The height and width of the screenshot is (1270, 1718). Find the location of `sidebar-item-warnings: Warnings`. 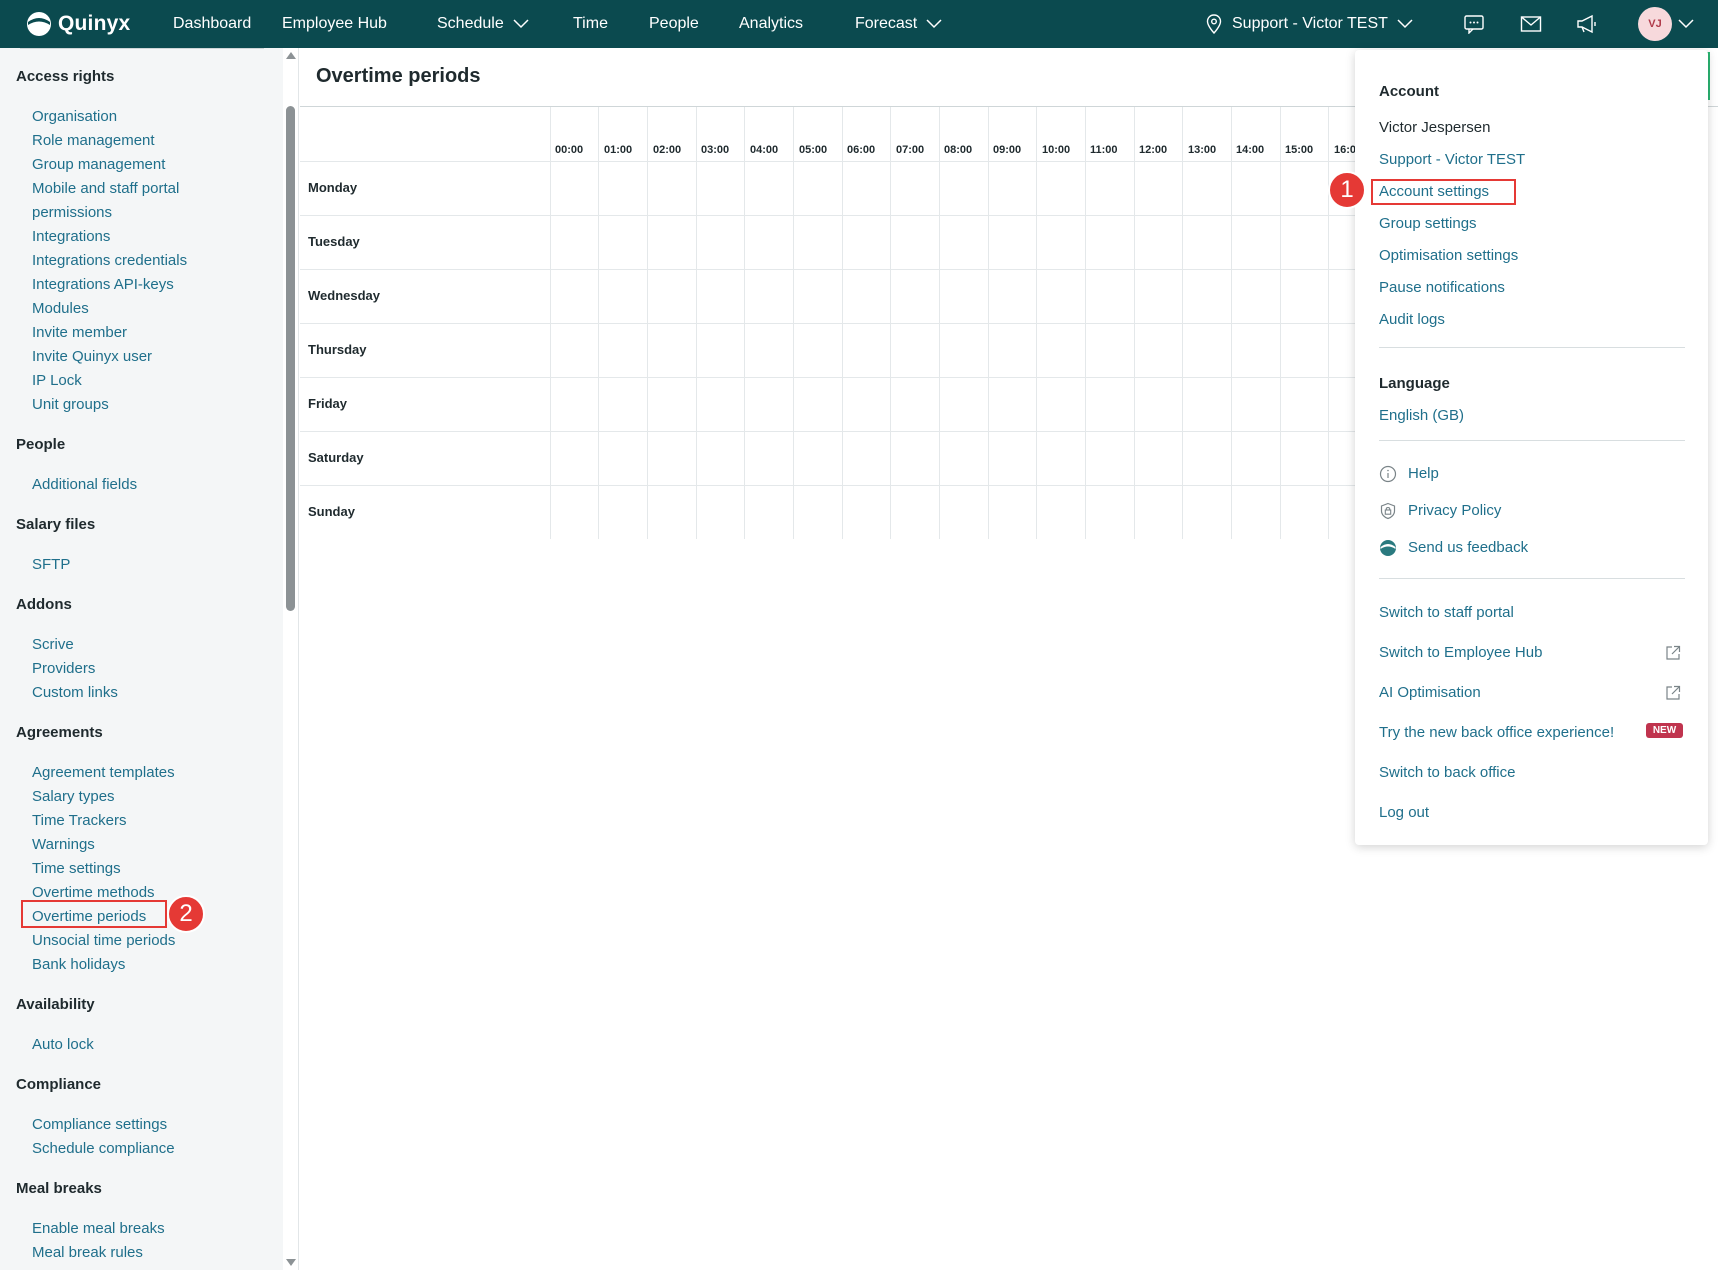

sidebar-item-warnings: Warnings is located at coordinates (63, 844).